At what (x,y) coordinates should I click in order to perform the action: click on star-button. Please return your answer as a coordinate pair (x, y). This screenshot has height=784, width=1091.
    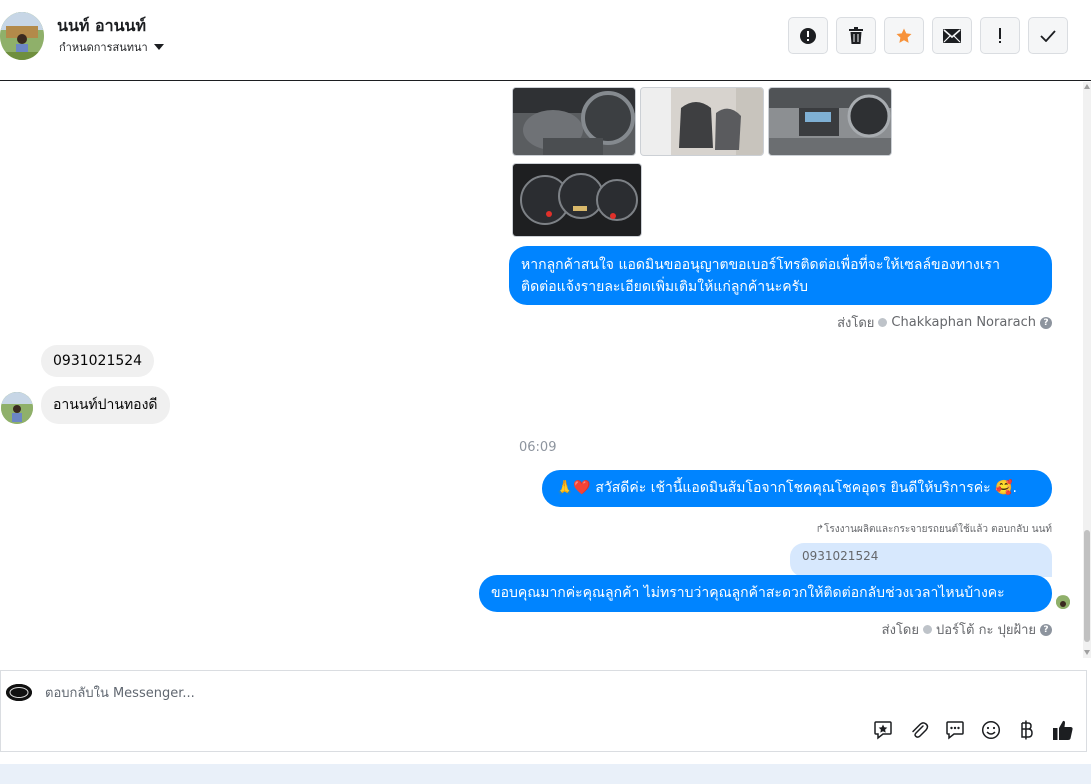
    Looking at the image, I should click on (904, 35).